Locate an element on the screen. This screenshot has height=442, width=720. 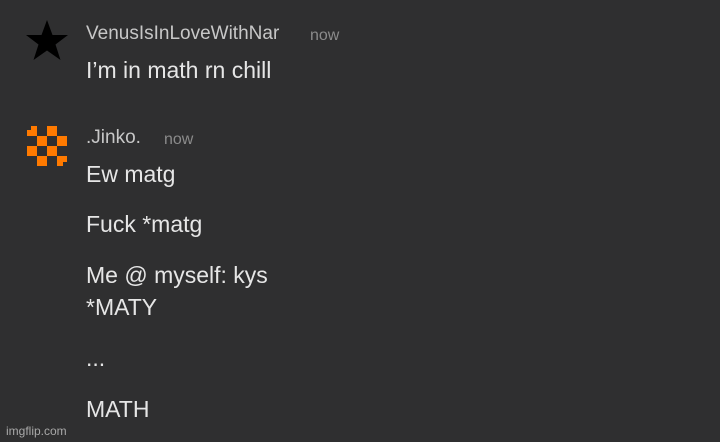
message-2-username: .Jinko. is located at coordinates (113, 138).